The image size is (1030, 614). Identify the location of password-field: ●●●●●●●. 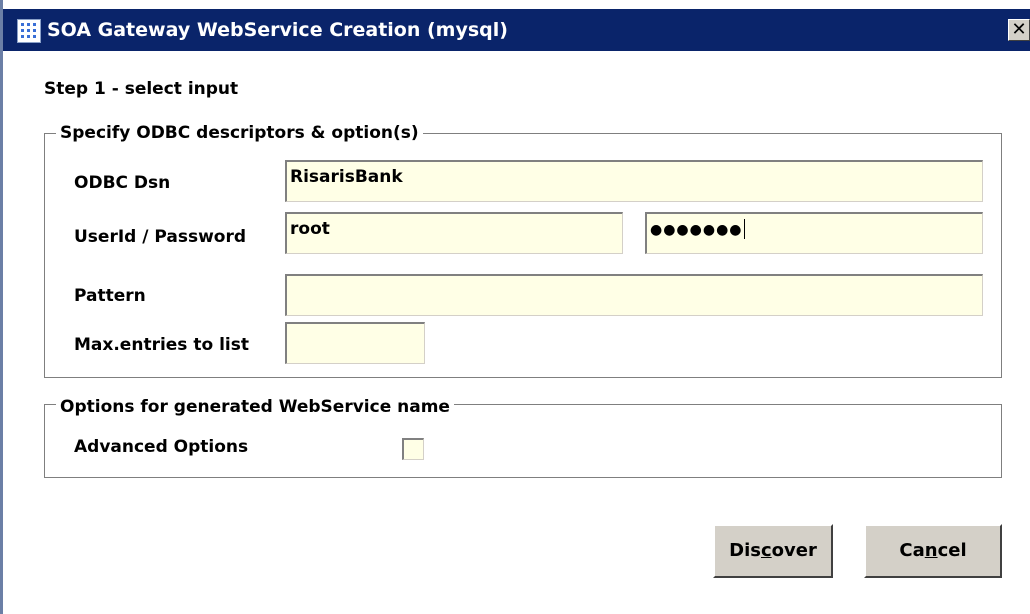
(814, 233).